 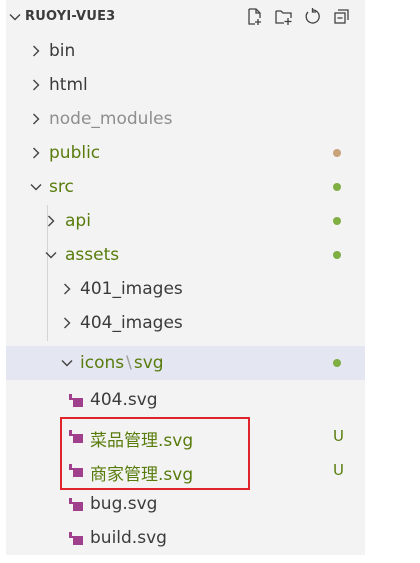 I want to click on tree-item-label: icons \ svg, so click(x=122, y=363).